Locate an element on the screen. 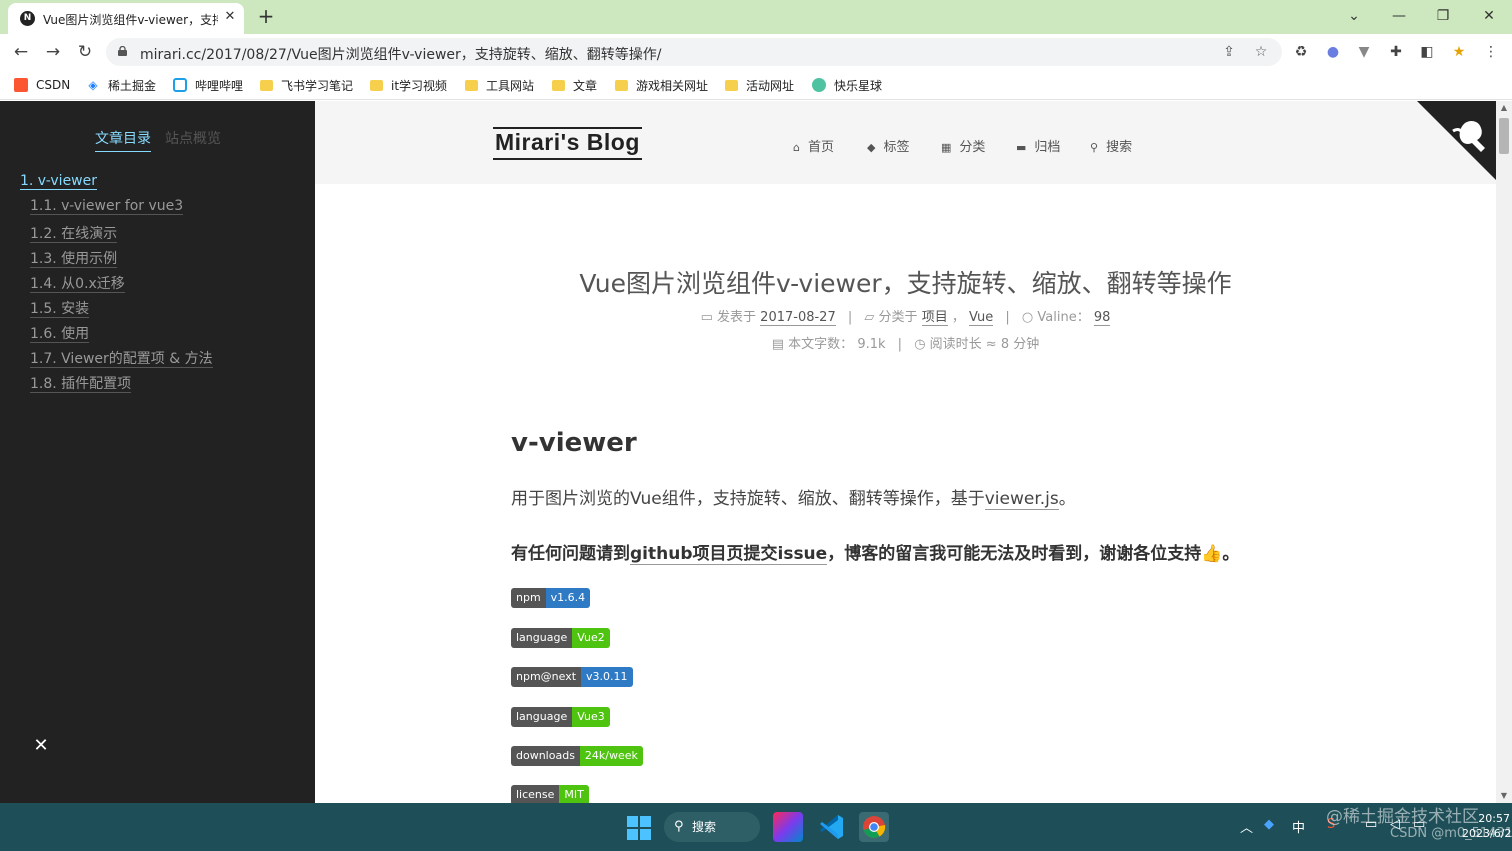 The height and width of the screenshot is (851, 1512). menu-label: 标签 is located at coordinates (896, 147).